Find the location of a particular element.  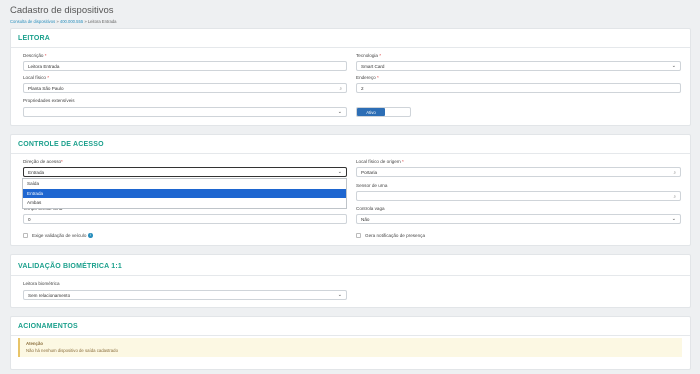

direcao-option-saida: Saída is located at coordinates (184, 184).